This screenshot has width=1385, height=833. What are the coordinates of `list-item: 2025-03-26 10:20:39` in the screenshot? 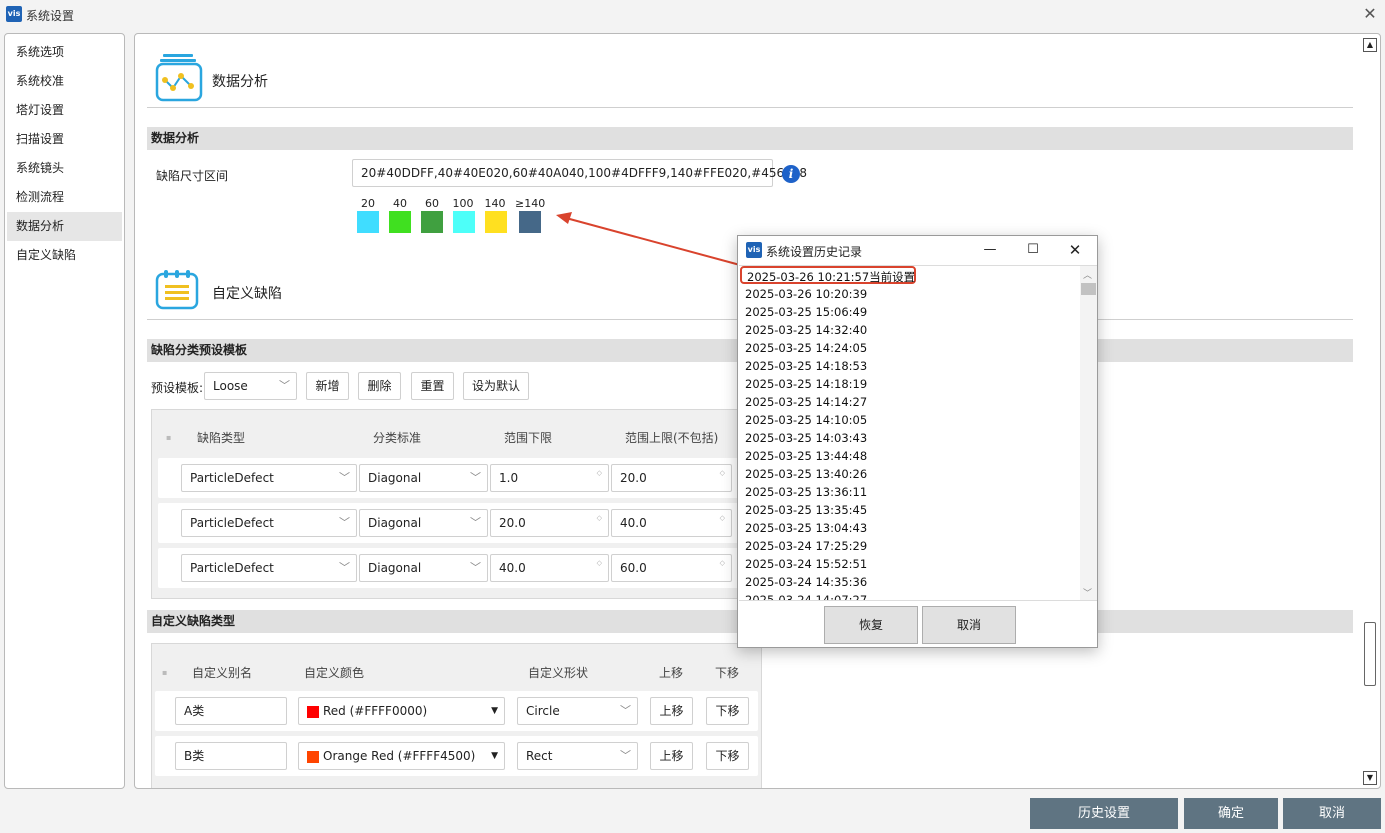 It's located at (806, 294).